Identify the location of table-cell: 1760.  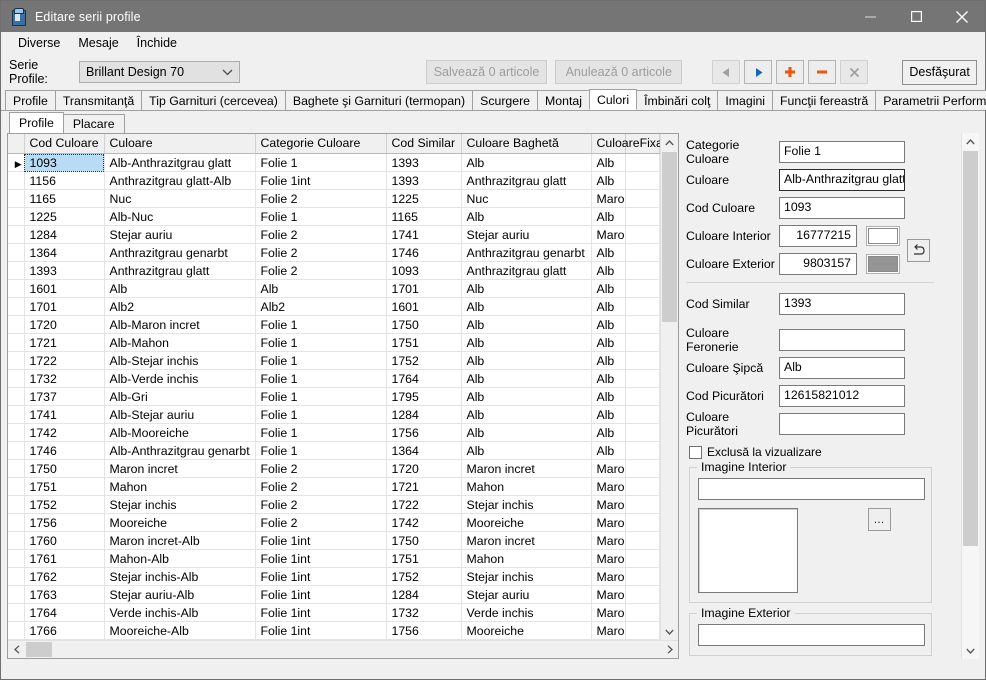
(64, 540).